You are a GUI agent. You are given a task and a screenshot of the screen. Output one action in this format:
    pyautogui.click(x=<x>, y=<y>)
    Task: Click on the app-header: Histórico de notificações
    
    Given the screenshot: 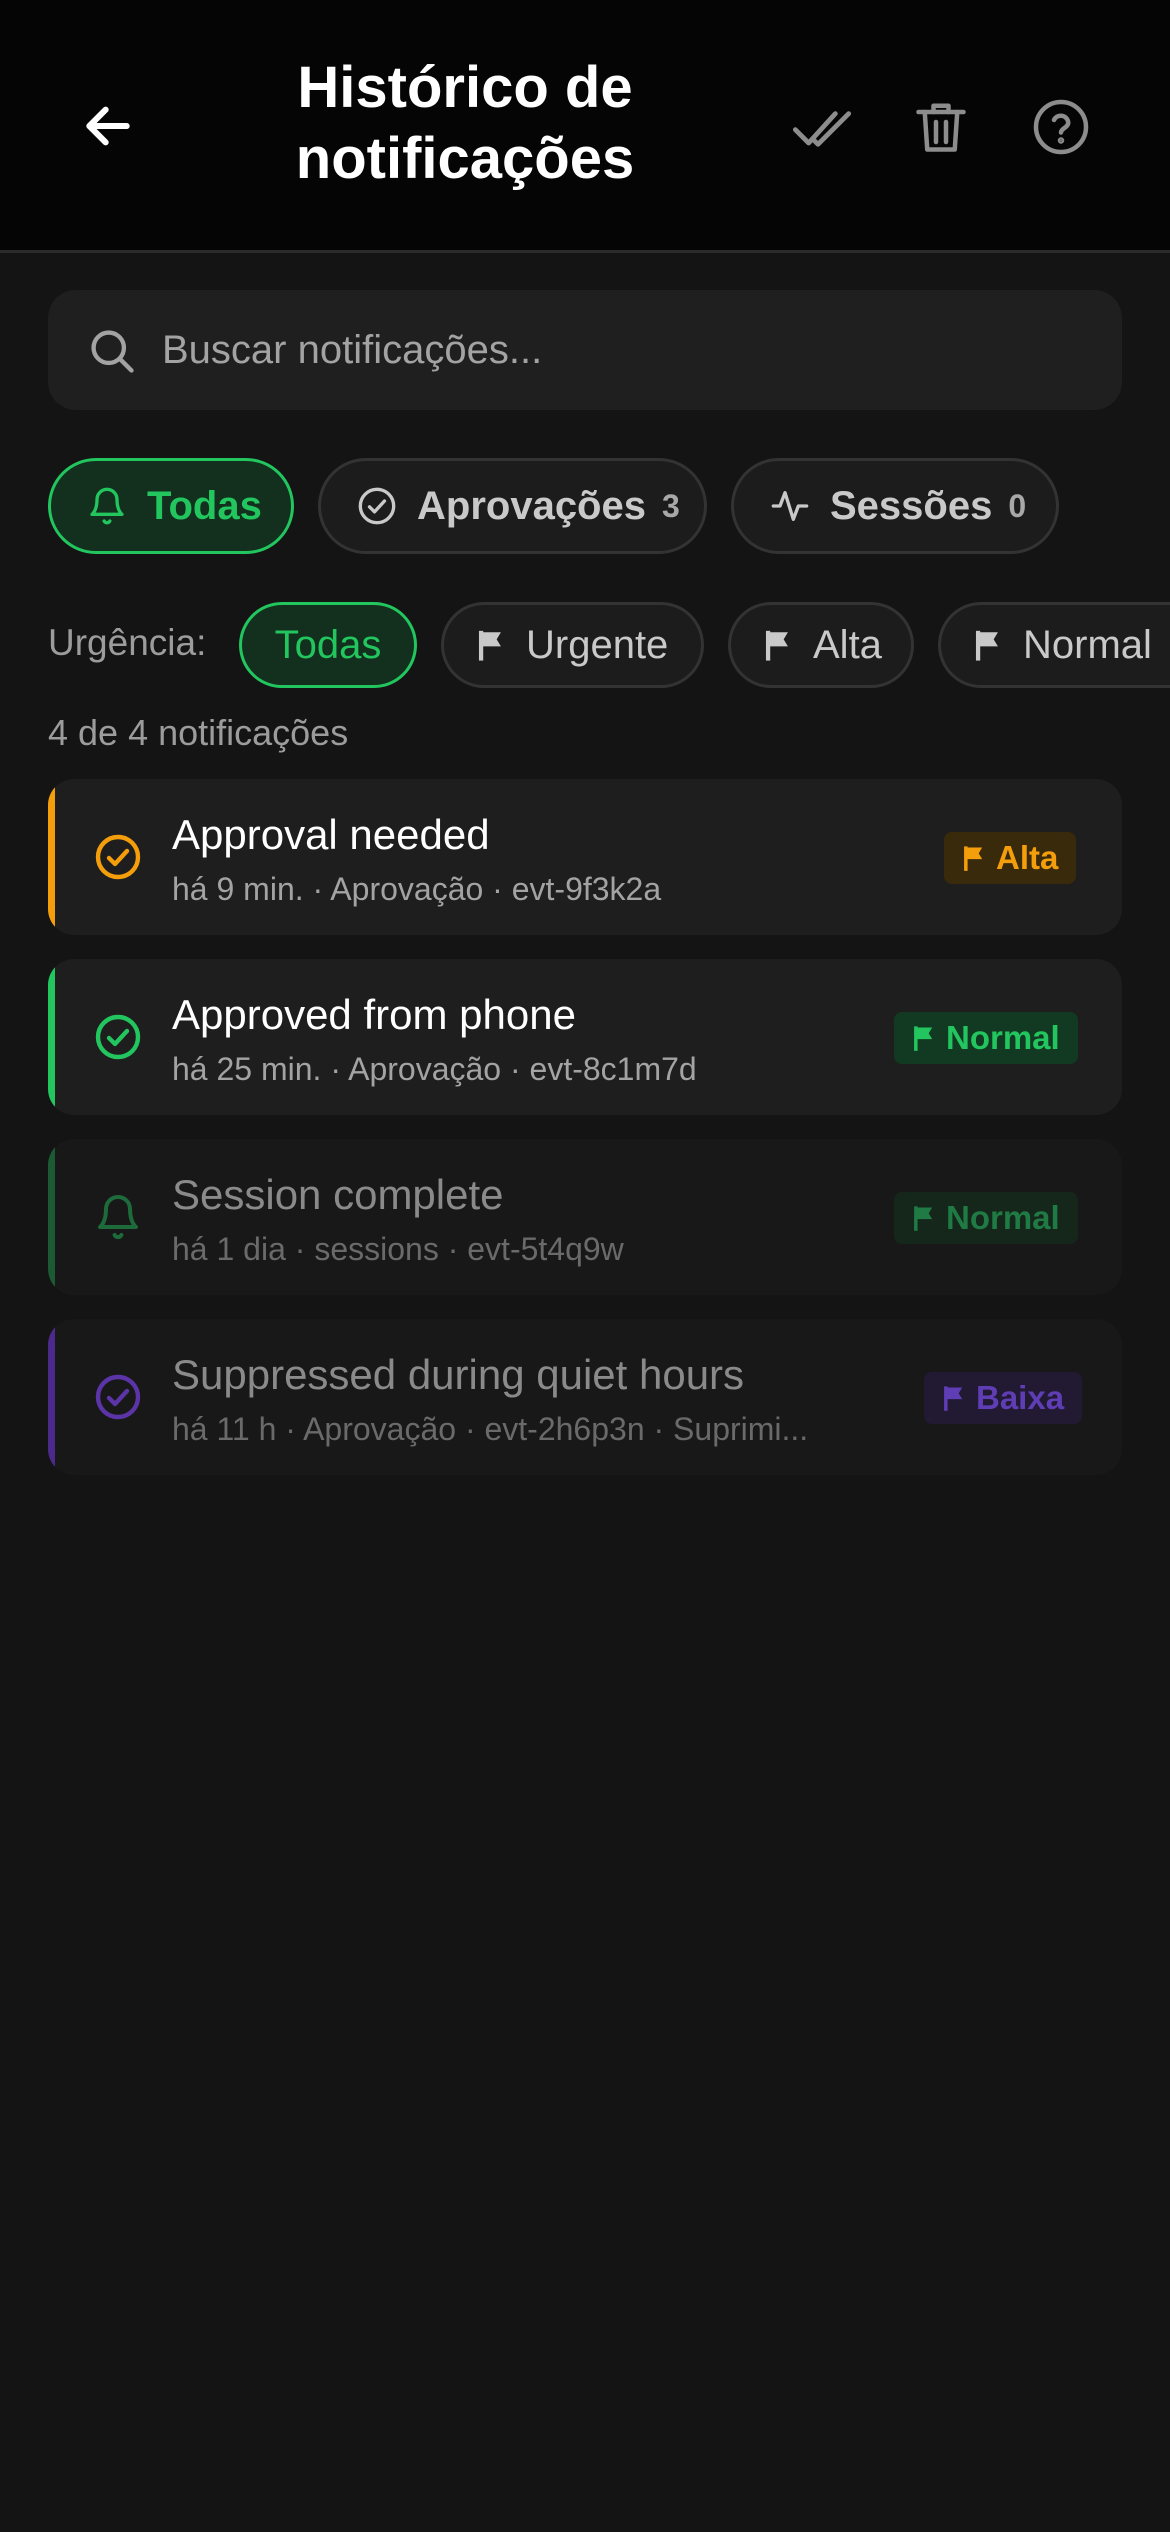 What is the action you would take?
    pyautogui.click(x=585, y=126)
    